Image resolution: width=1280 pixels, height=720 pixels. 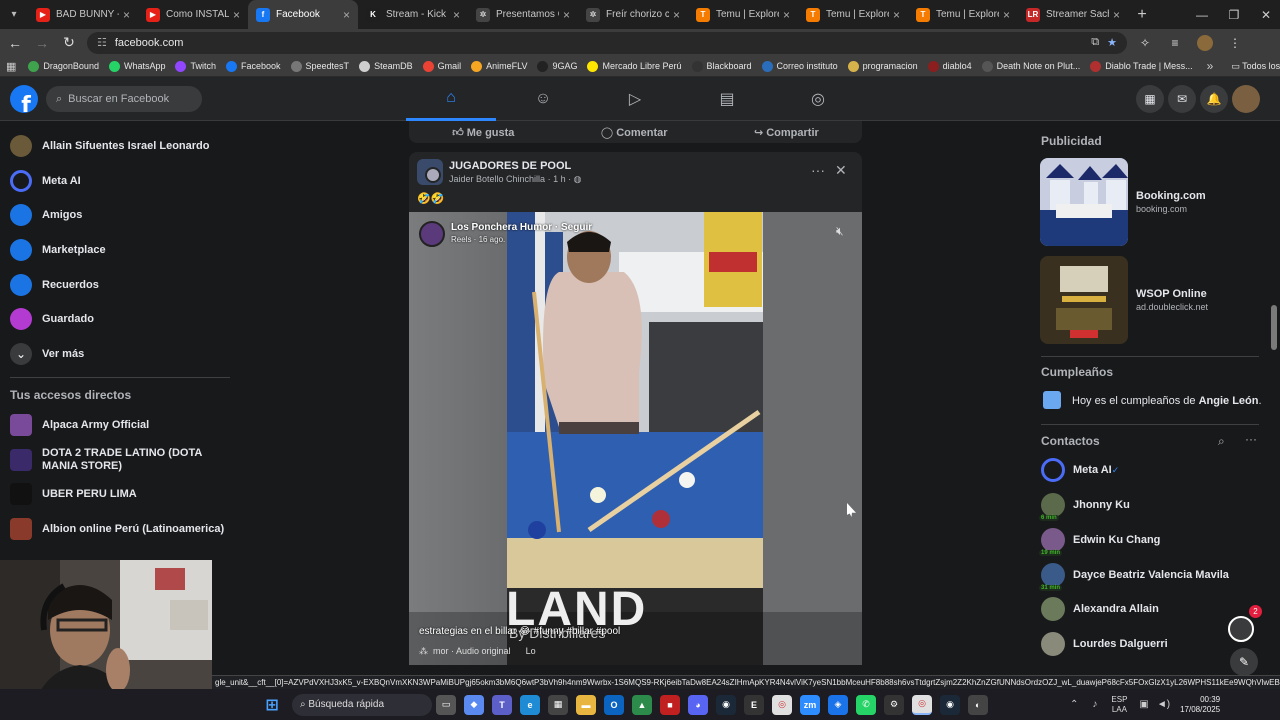 I want to click on post-close-icon: ✕, so click(x=841, y=170).